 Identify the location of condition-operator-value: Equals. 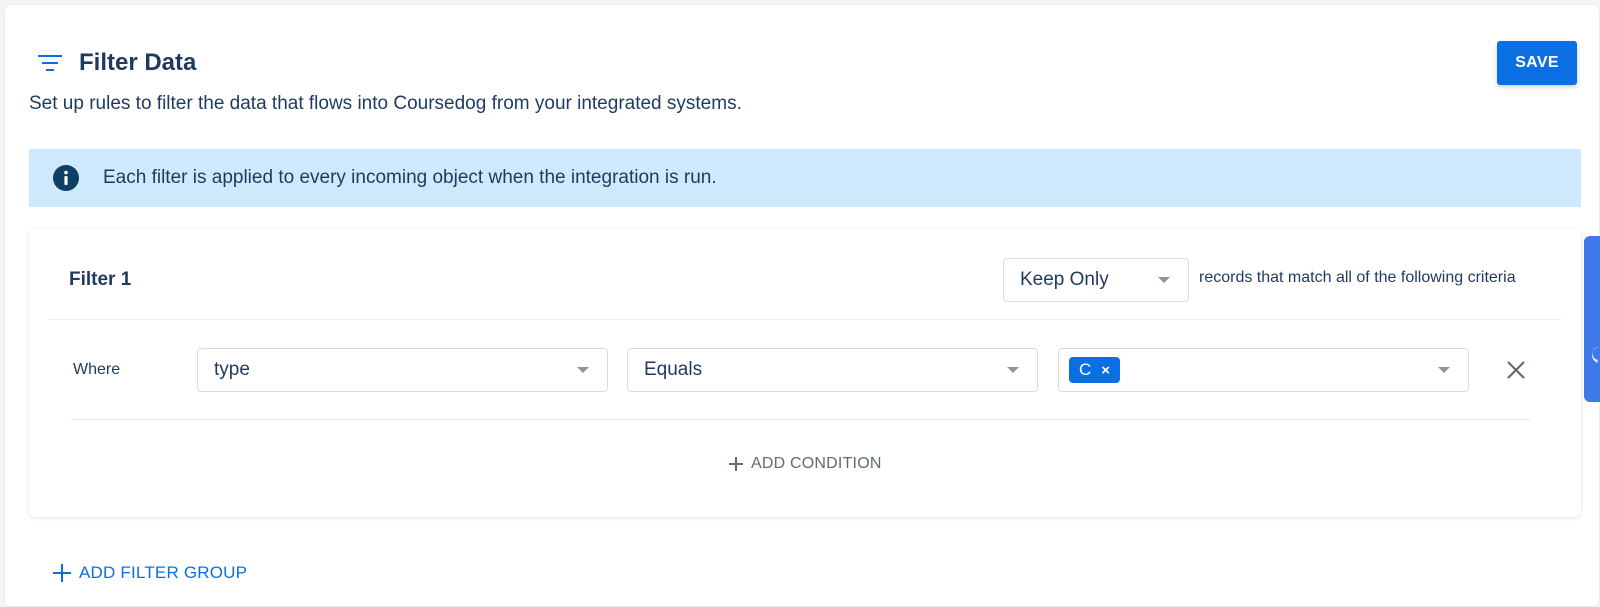
(673, 369).